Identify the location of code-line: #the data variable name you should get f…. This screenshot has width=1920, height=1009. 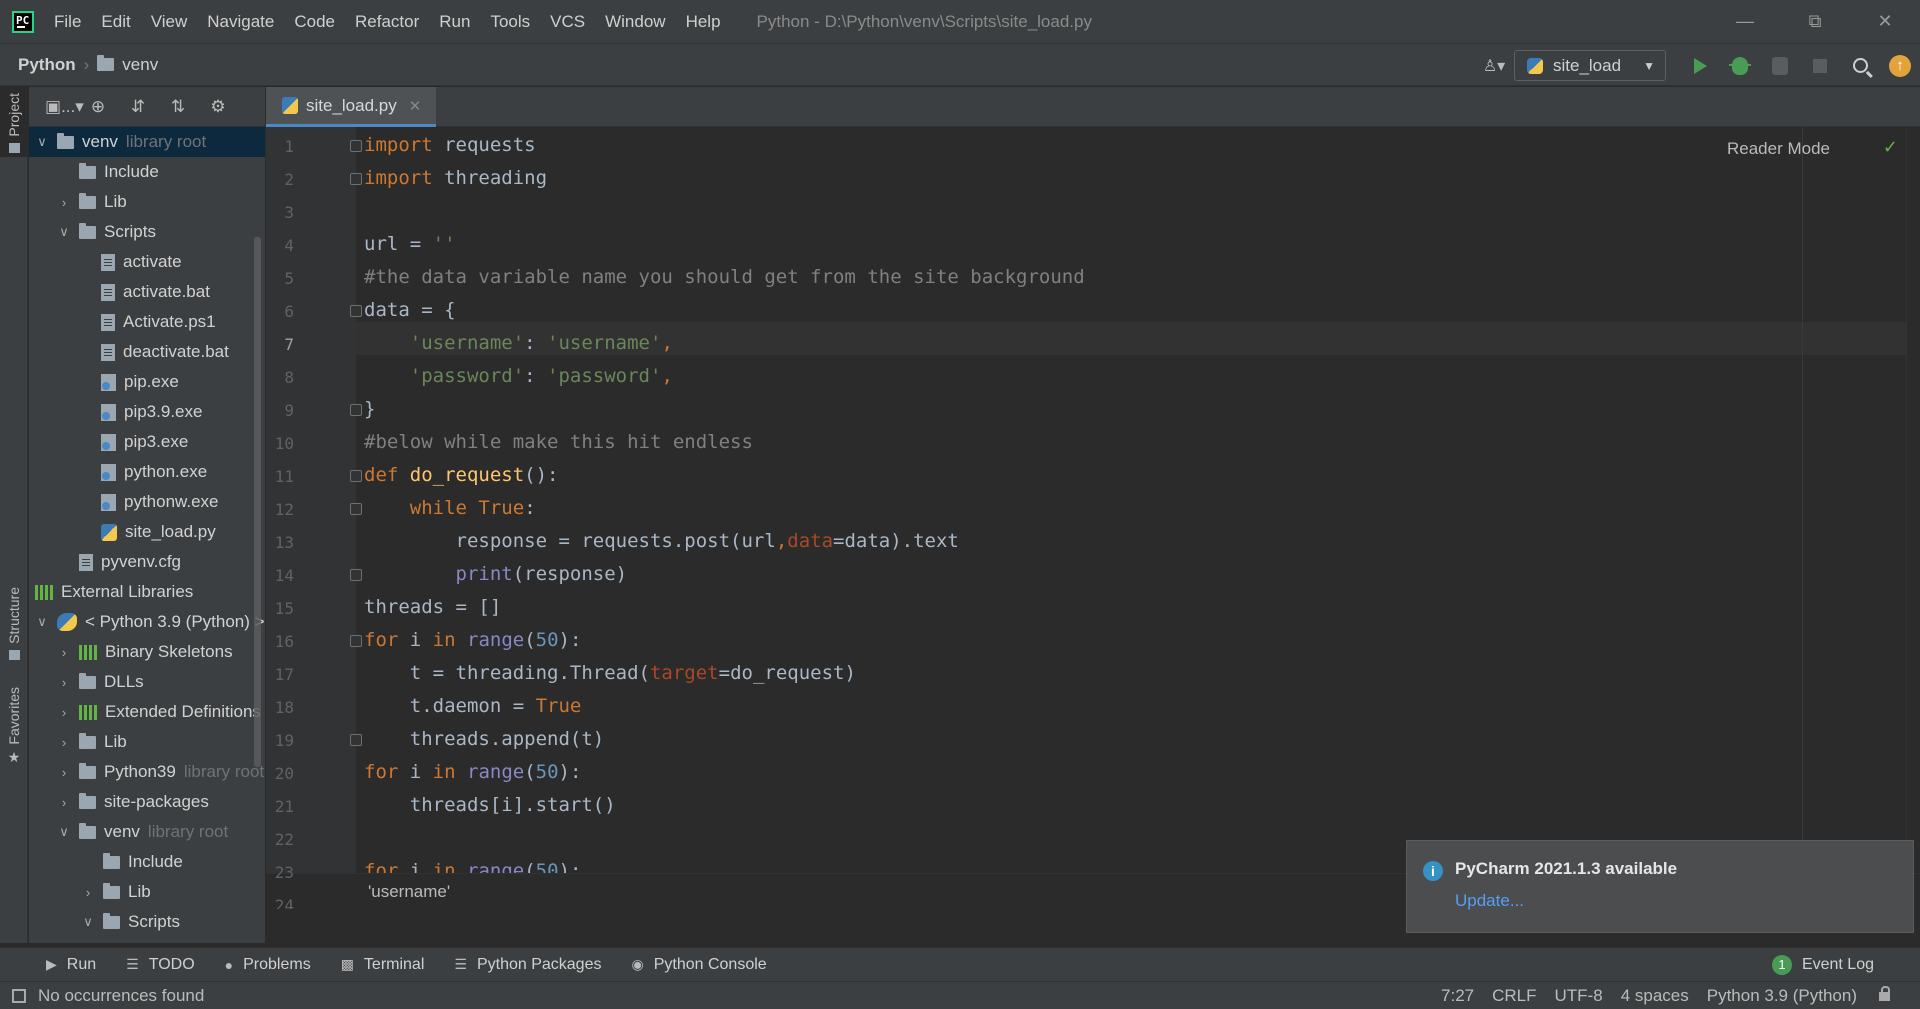
(724, 277).